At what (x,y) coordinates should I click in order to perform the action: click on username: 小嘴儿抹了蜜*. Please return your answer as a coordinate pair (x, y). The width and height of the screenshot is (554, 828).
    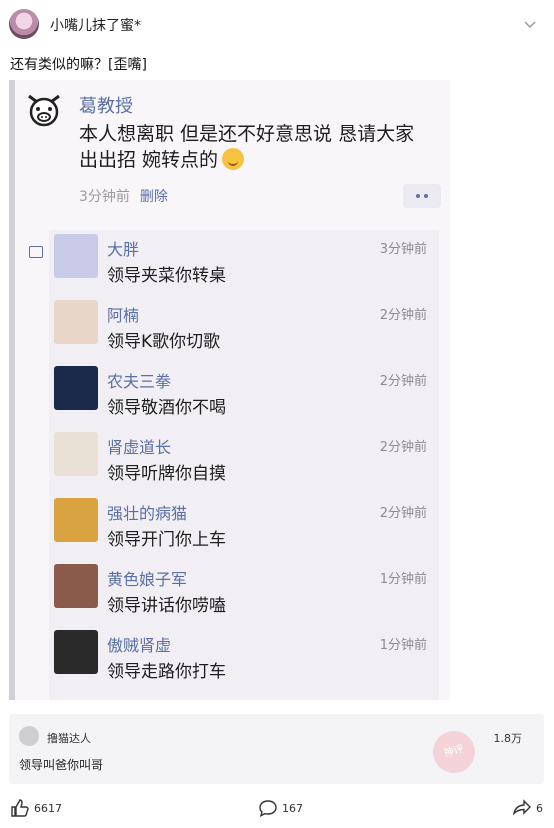
    Looking at the image, I should click on (95, 25).